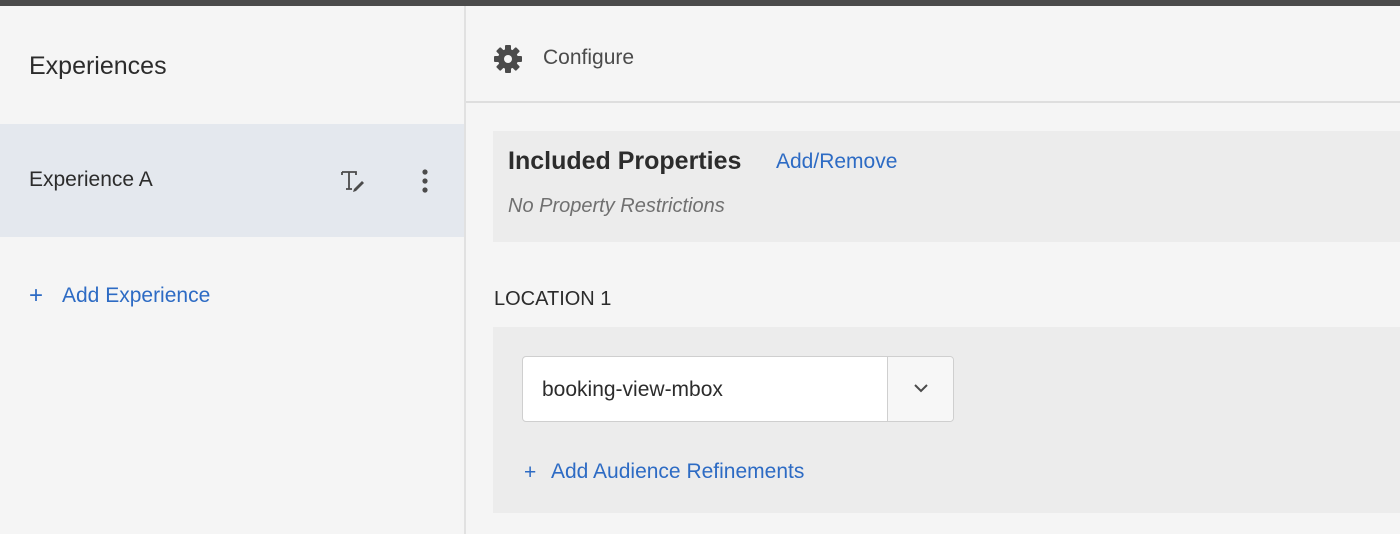 This screenshot has width=1400, height=534. What do you see at coordinates (553, 299) in the screenshot?
I see `location-label: LOCATION 1` at bounding box center [553, 299].